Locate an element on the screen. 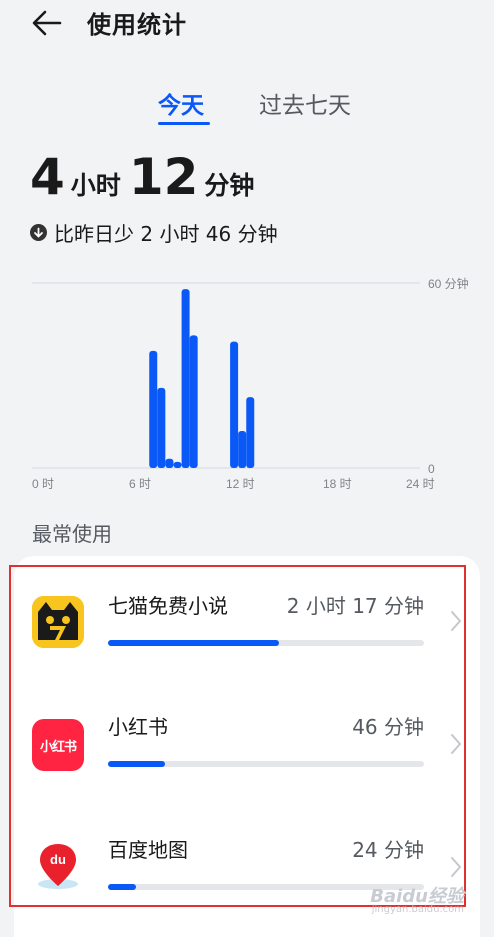  app-time: 24 分钟 is located at coordinates (388, 850).